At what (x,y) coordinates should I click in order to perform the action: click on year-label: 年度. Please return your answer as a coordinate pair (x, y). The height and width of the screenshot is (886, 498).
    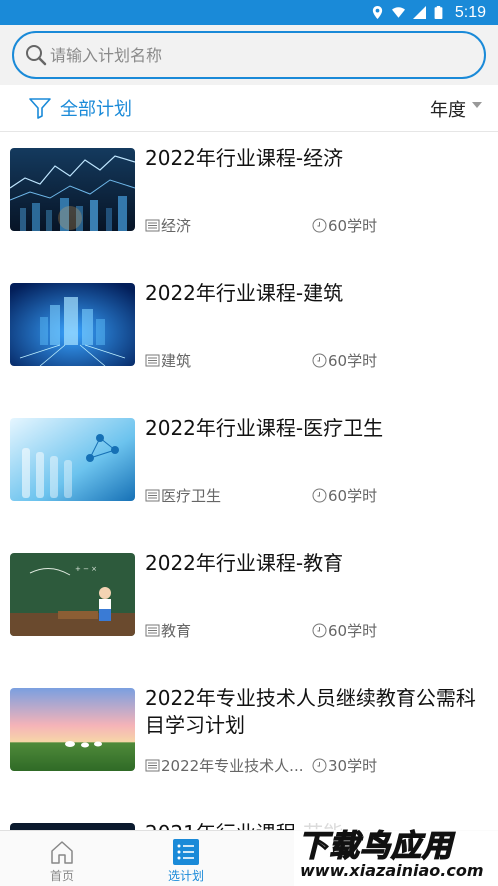
    Looking at the image, I should click on (448, 110).